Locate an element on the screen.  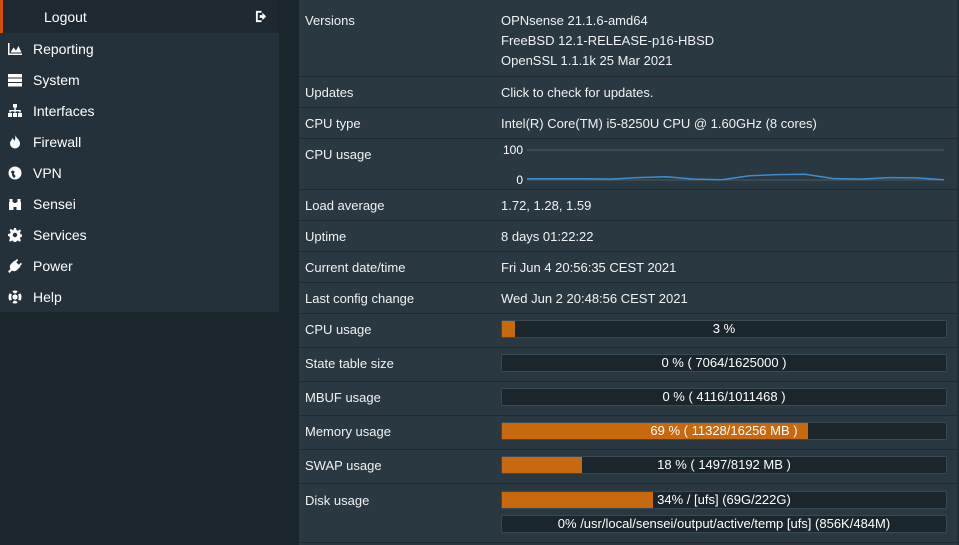
sidebar-item-system: System is located at coordinates (139, 79).